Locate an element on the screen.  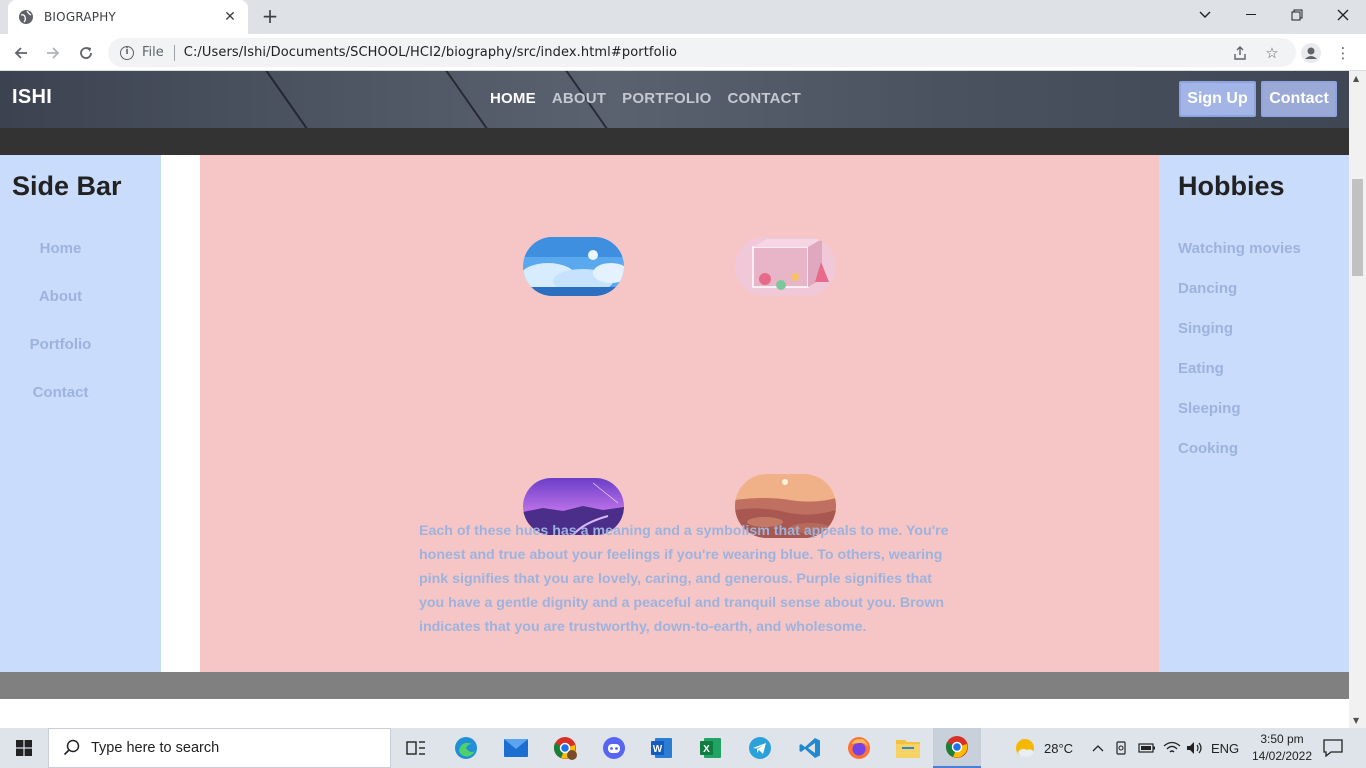
side-bar: Side Bar Home About Portfolio Contact is located at coordinates (80, 413).